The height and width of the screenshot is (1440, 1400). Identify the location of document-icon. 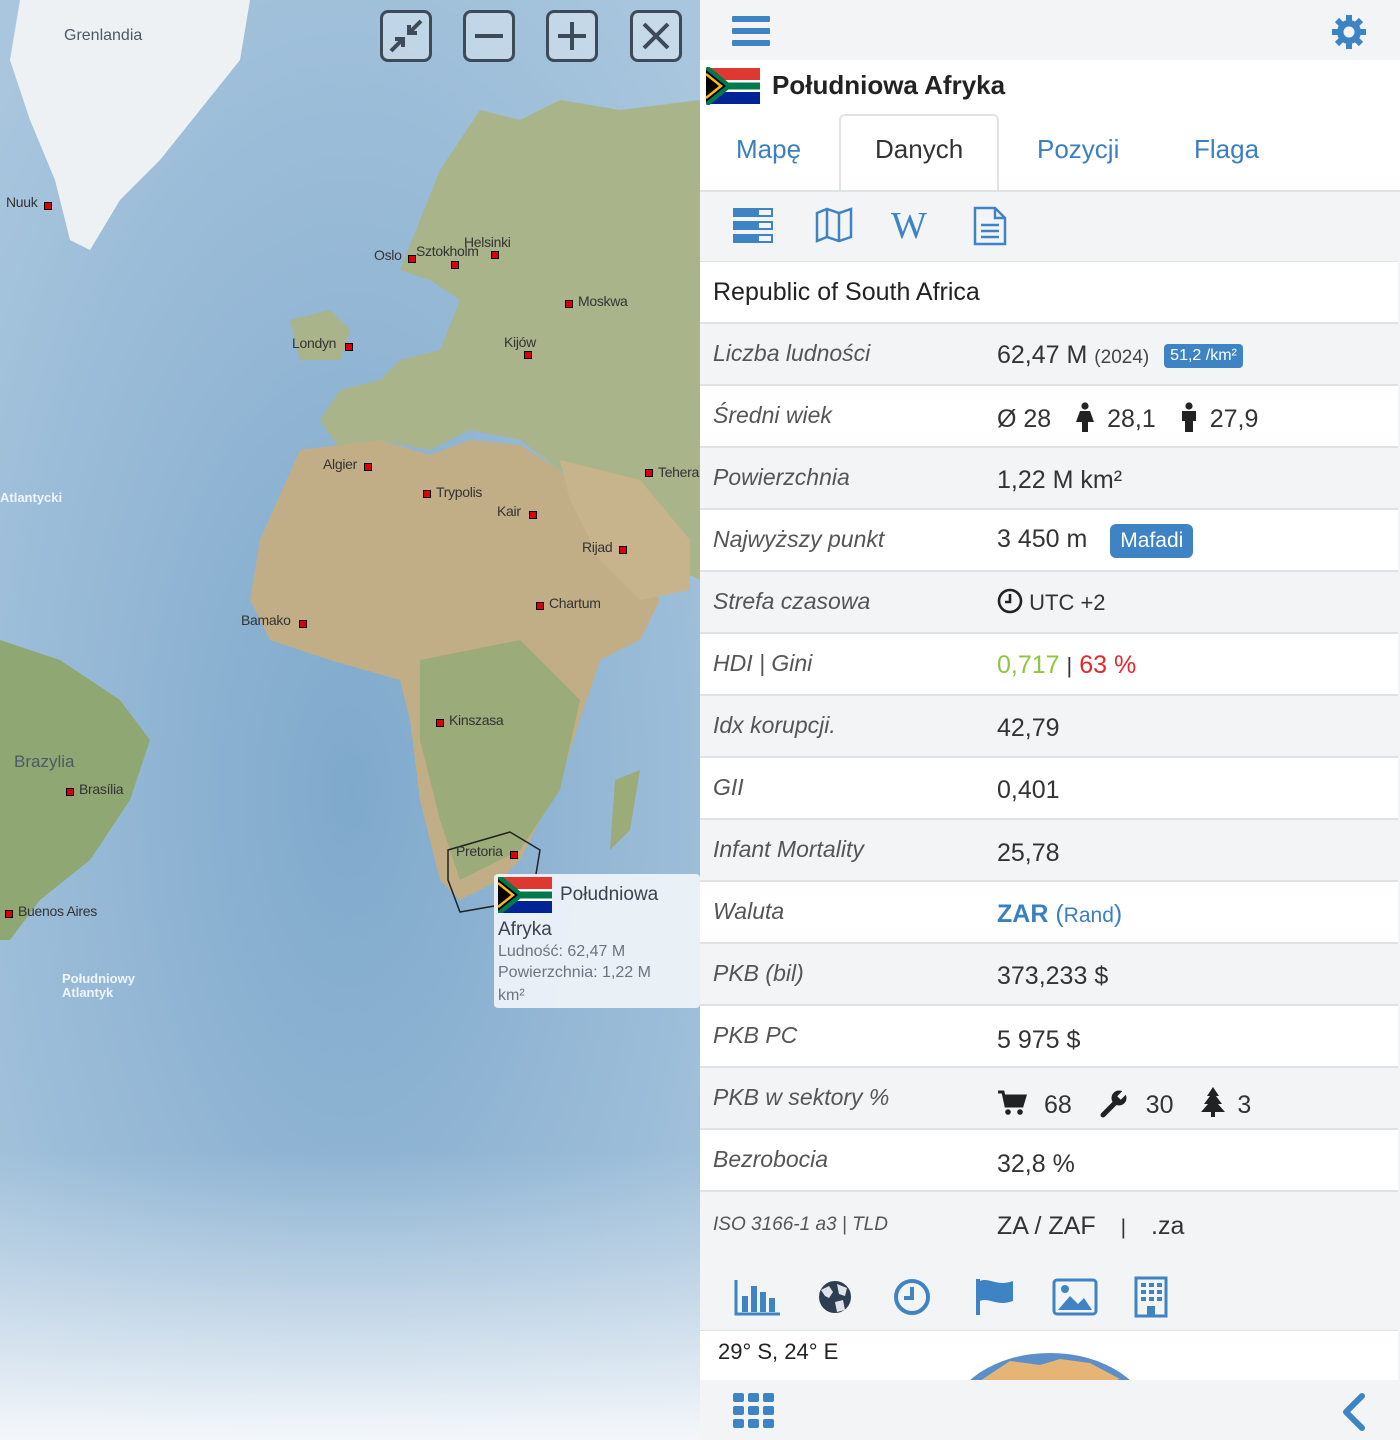
(990, 226).